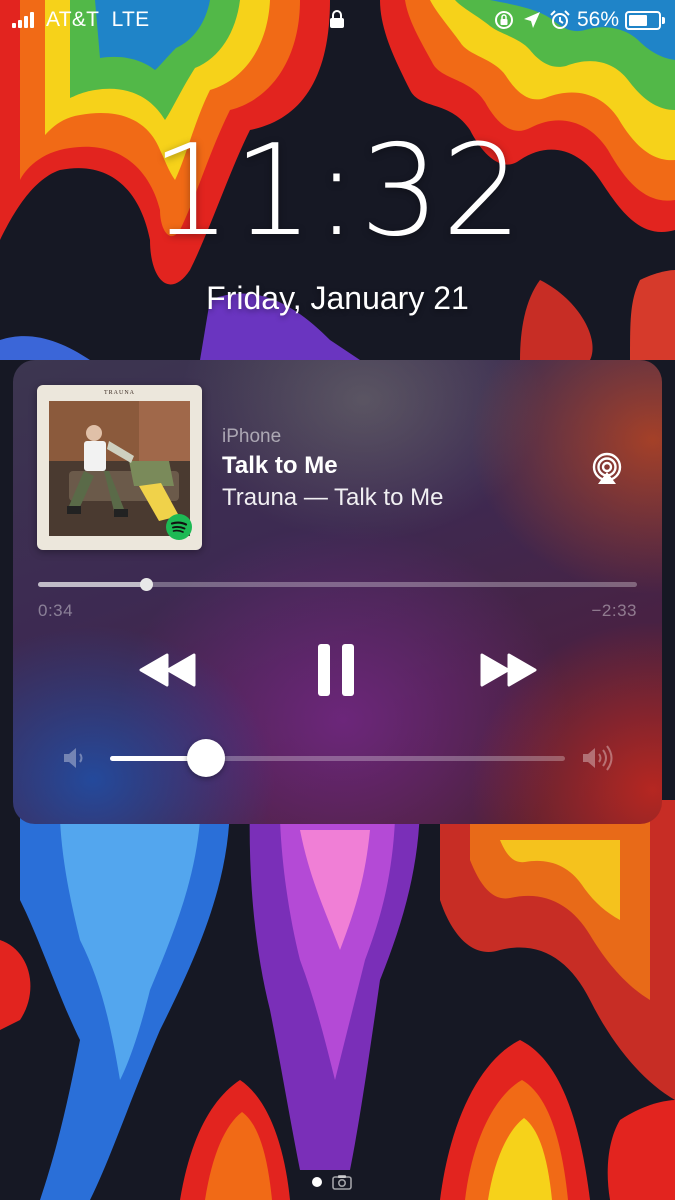  I want to click on airplay-icon, so click(607, 469).